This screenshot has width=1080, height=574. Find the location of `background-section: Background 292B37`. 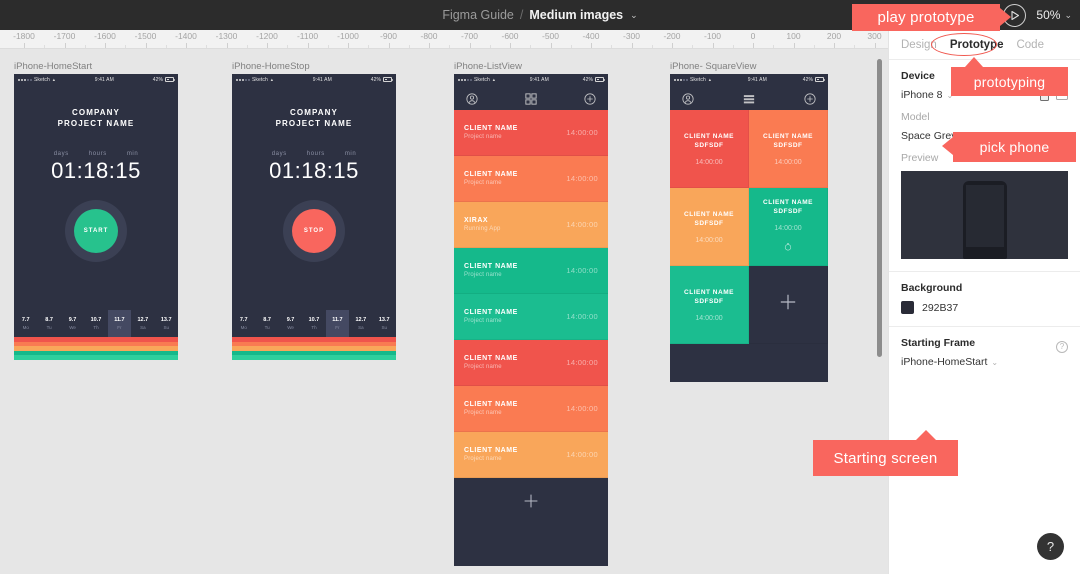

background-section: Background 292B37 is located at coordinates (984, 293).